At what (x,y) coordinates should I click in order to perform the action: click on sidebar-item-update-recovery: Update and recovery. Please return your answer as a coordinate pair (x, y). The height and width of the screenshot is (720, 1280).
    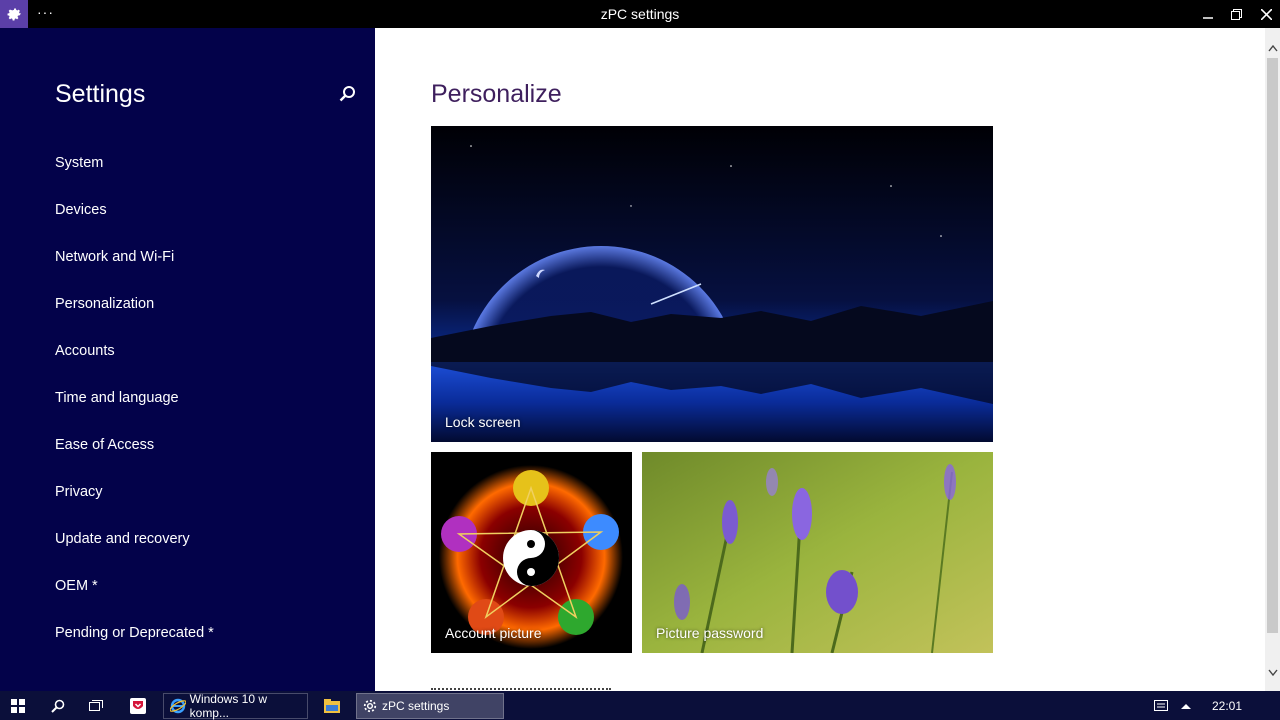
    Looking at the image, I should click on (122, 539).